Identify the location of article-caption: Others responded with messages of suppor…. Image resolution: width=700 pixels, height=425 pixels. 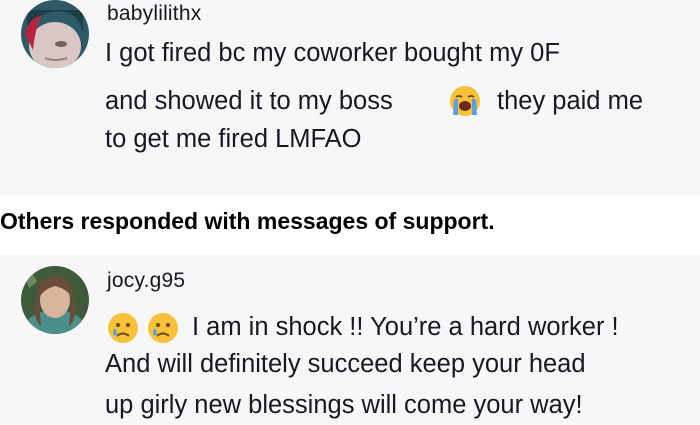
(247, 221).